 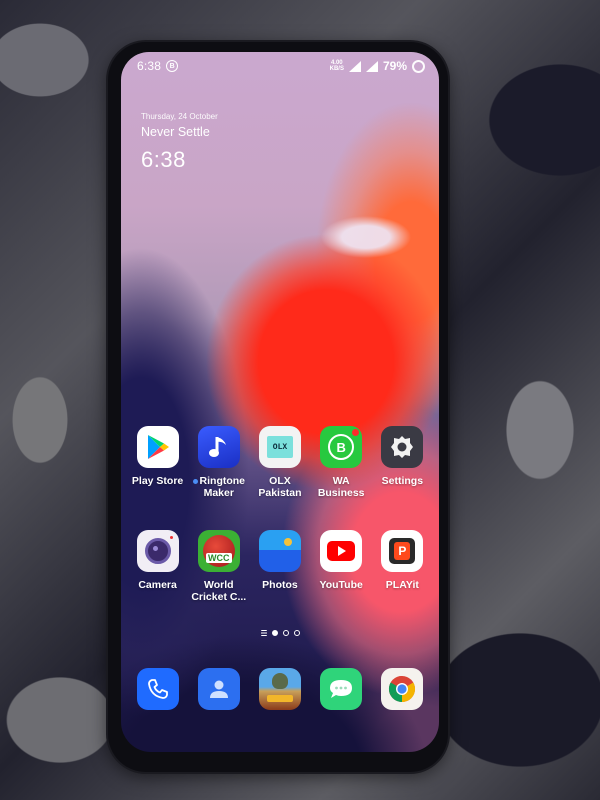 I want to click on clock-text: 6:38, so click(x=163, y=159).